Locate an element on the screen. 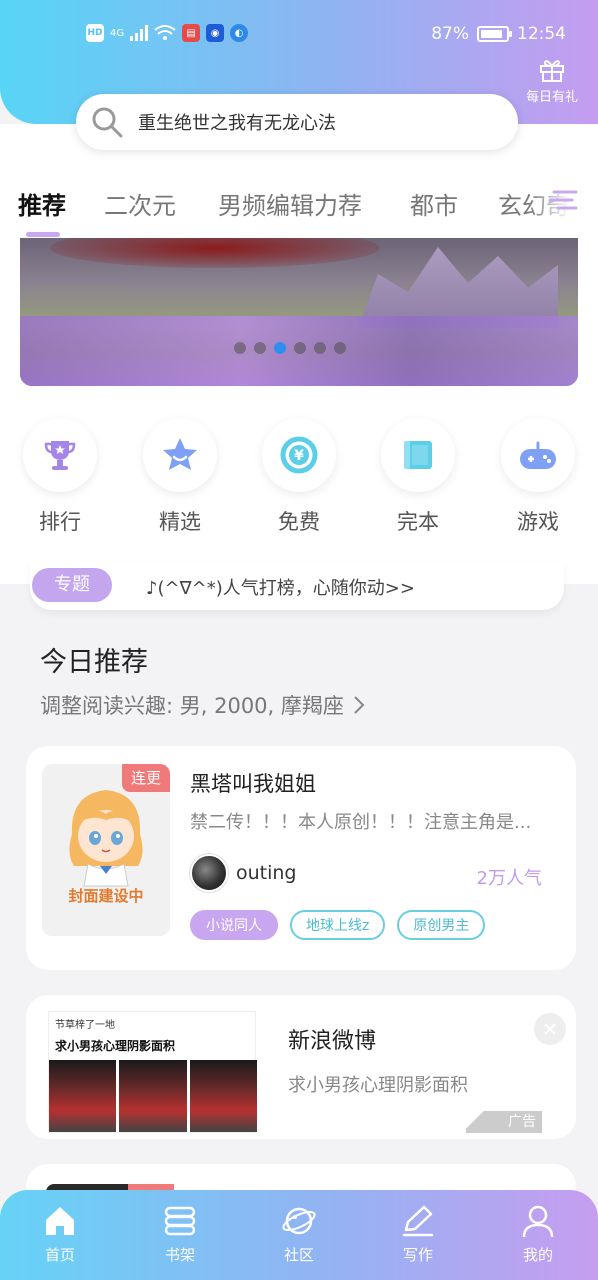 The width and height of the screenshot is (598, 1280). author-info: outing is located at coordinates (243, 873).